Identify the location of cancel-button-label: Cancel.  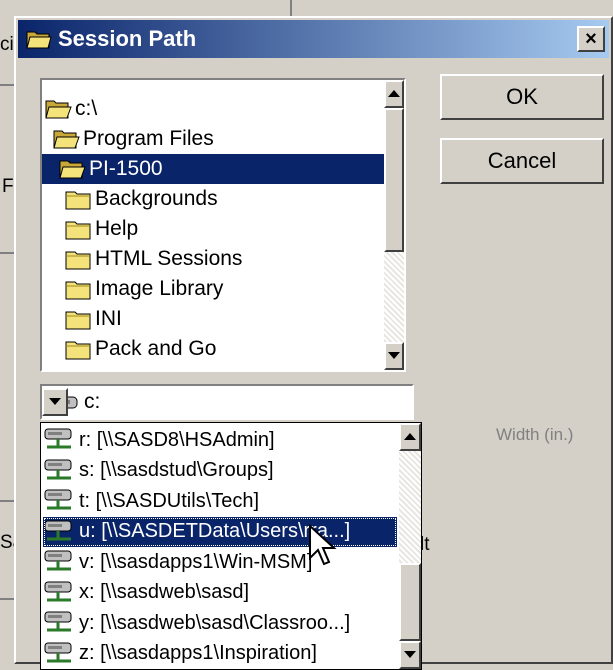
(522, 160).